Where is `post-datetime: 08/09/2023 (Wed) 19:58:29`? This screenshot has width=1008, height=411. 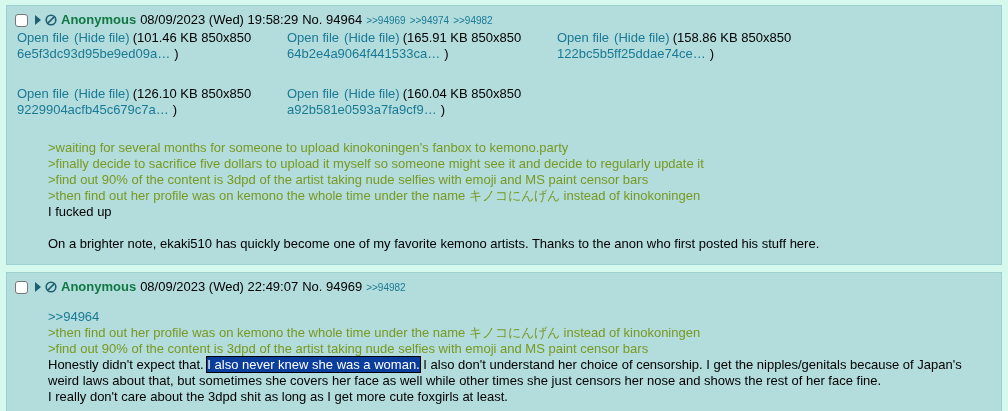 post-datetime: 08/09/2023 (Wed) 19:58:29 is located at coordinates (219, 20).